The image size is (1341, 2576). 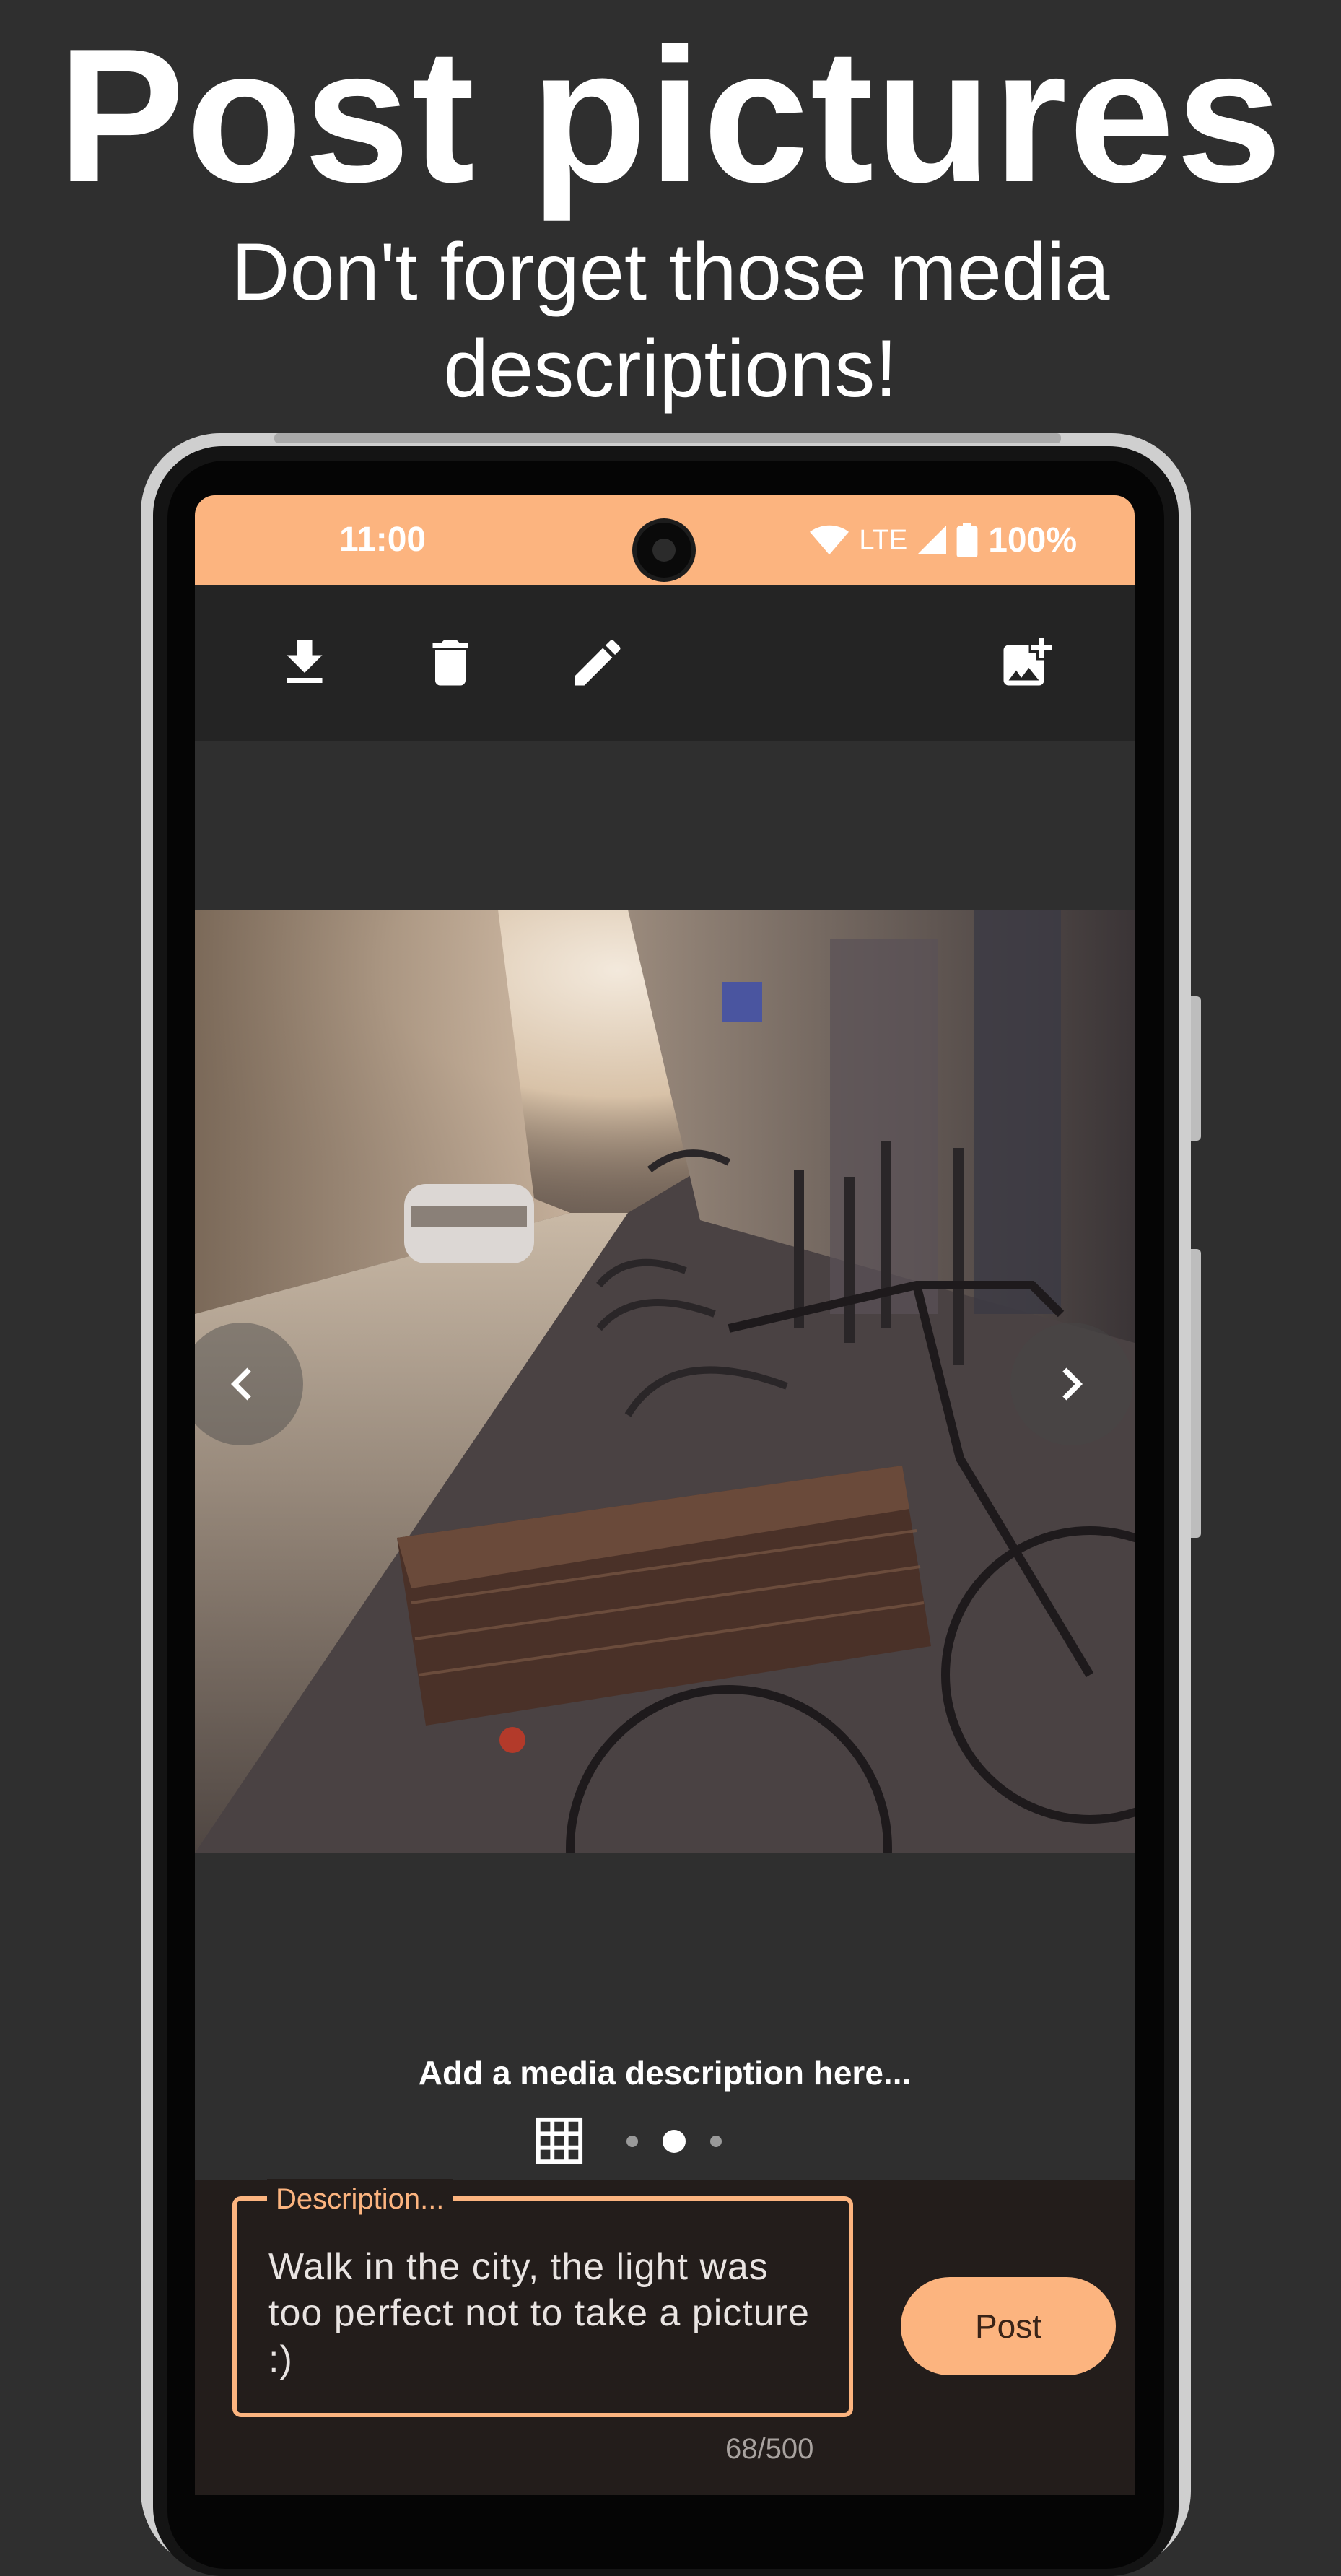 I want to click on download-button, so click(x=304, y=663).